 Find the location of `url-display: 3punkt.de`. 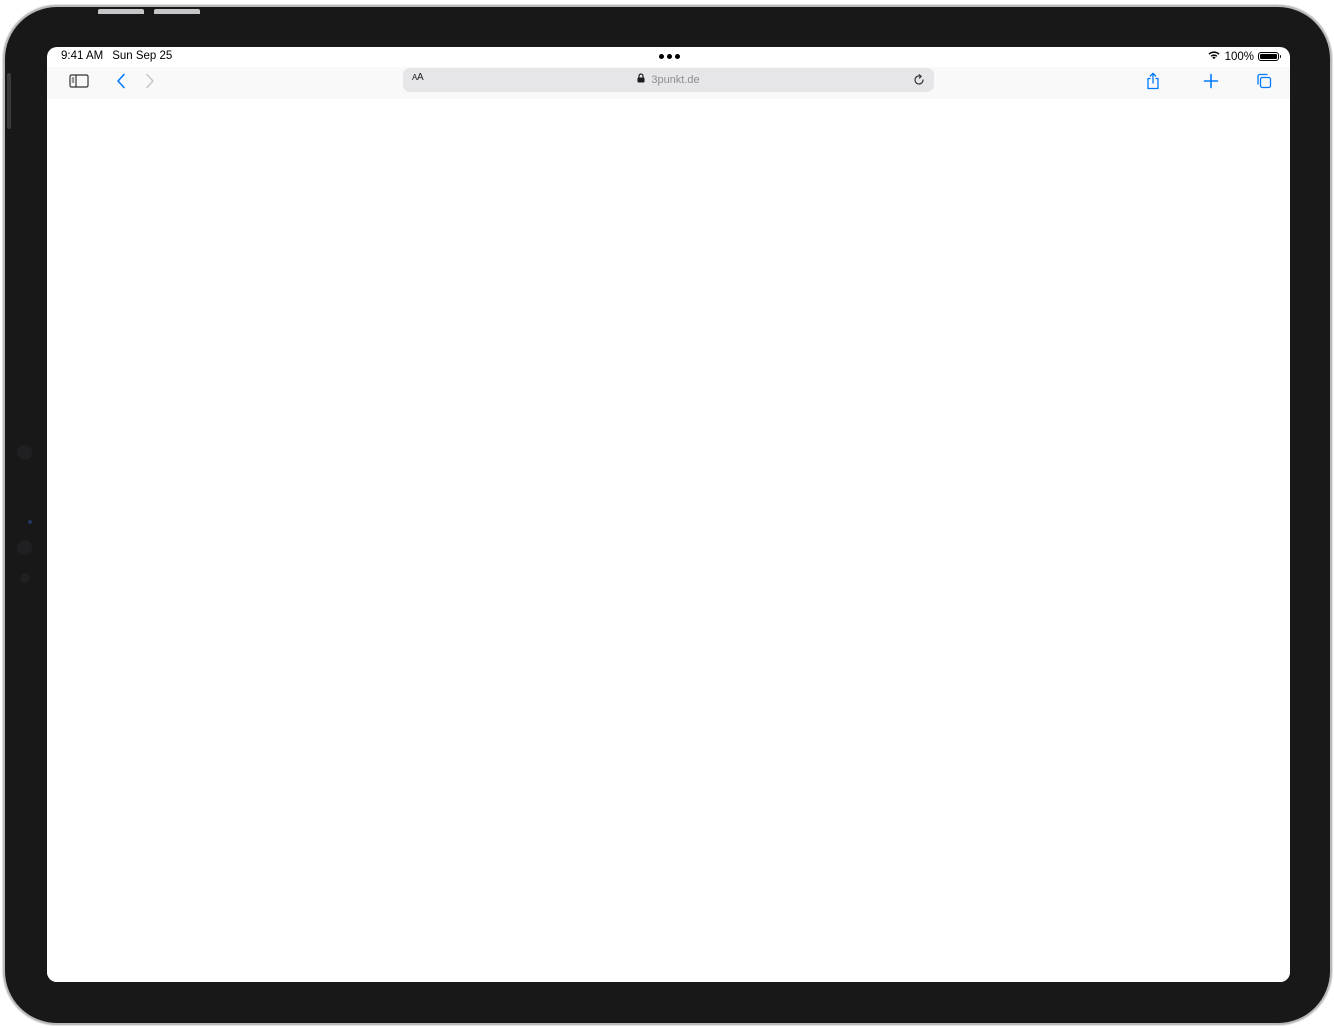

url-display: 3punkt.de is located at coordinates (668, 79).